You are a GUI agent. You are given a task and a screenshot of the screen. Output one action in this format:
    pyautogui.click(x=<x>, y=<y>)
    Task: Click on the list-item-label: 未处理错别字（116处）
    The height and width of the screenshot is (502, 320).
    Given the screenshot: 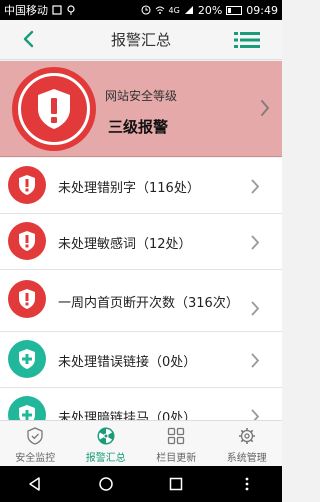 What is the action you would take?
    pyautogui.click(x=129, y=188)
    